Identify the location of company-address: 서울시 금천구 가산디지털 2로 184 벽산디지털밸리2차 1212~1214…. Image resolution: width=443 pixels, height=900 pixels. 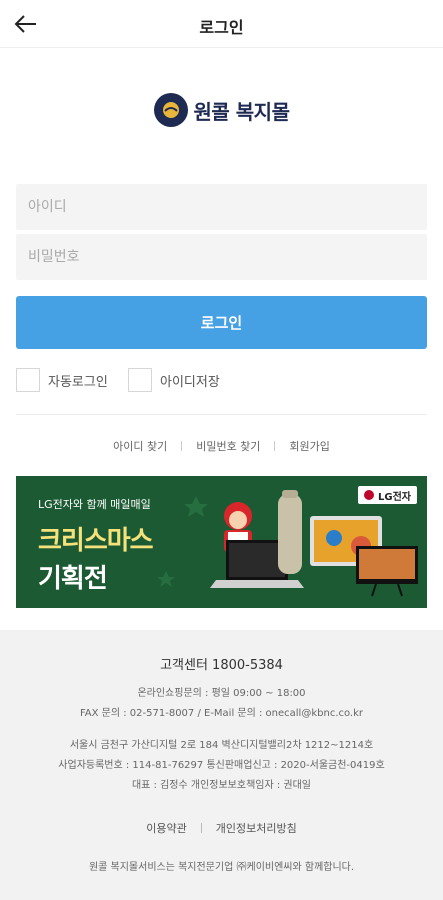
(221, 745).